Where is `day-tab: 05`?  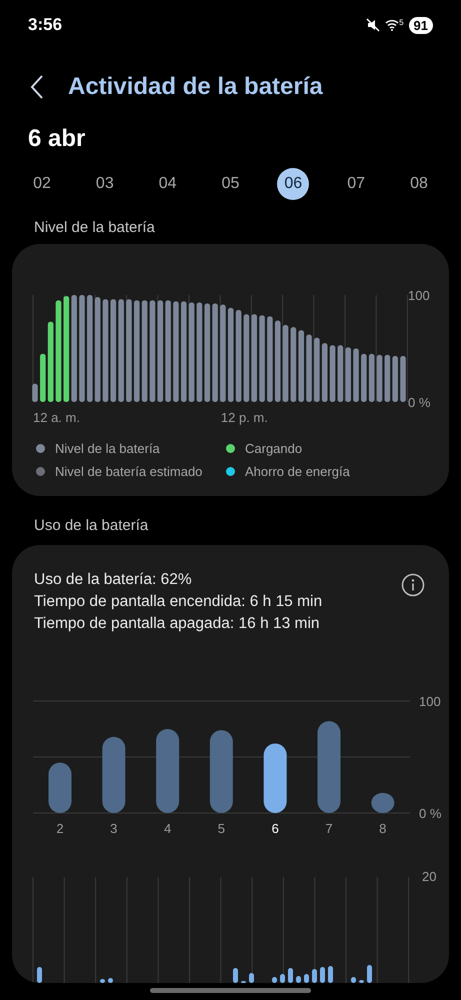 day-tab: 05 is located at coordinates (230, 184).